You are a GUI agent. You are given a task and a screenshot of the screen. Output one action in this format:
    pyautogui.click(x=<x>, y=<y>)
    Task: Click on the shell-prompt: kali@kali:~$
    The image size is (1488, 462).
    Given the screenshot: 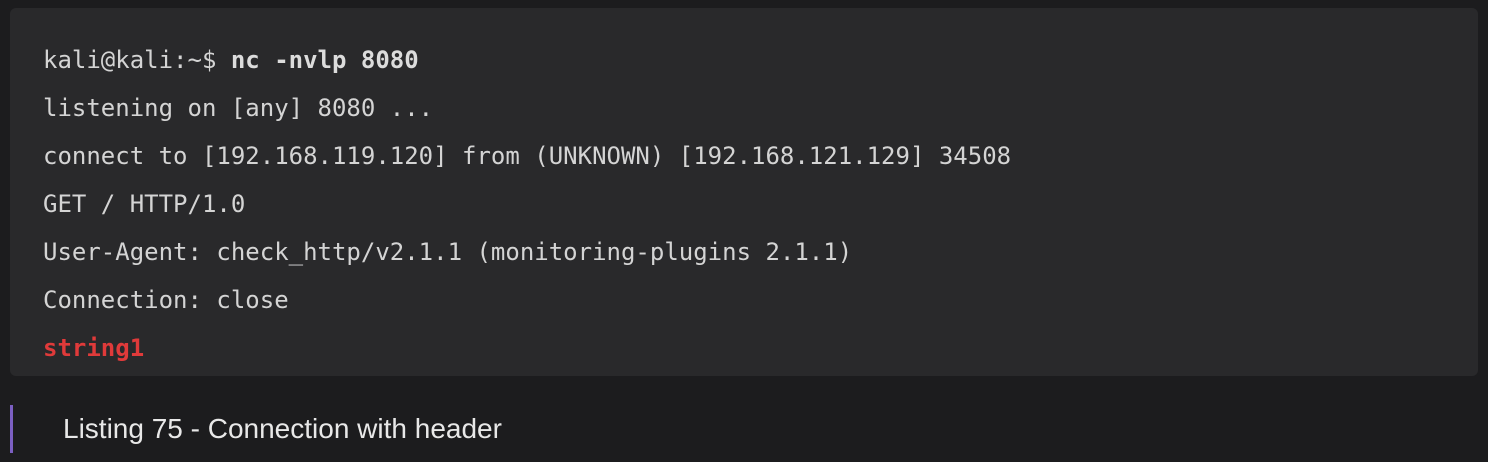 What is the action you would take?
    pyautogui.click(x=137, y=60)
    